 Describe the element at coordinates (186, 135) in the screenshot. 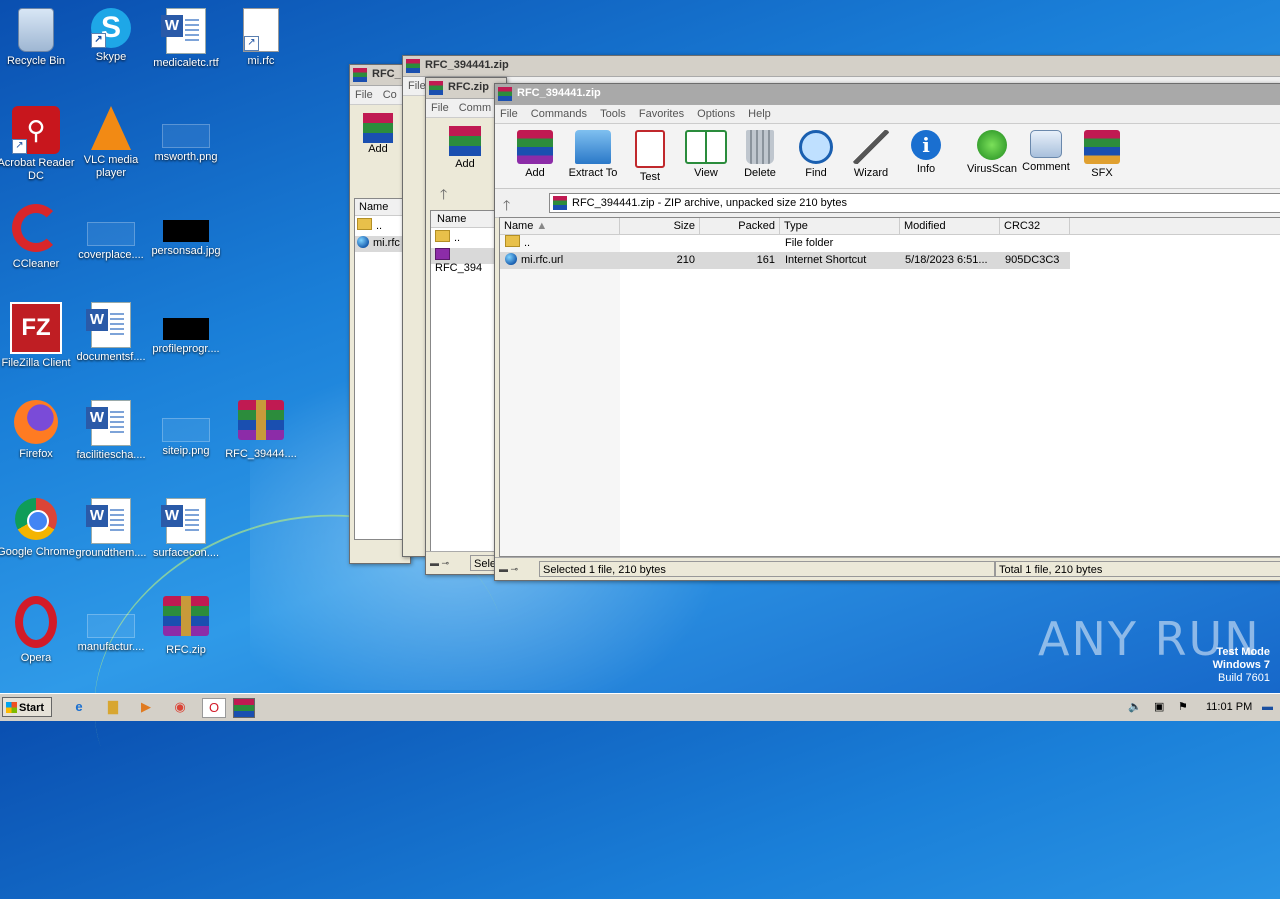

I see `desktop-icon-msworth: msworth.png` at that location.